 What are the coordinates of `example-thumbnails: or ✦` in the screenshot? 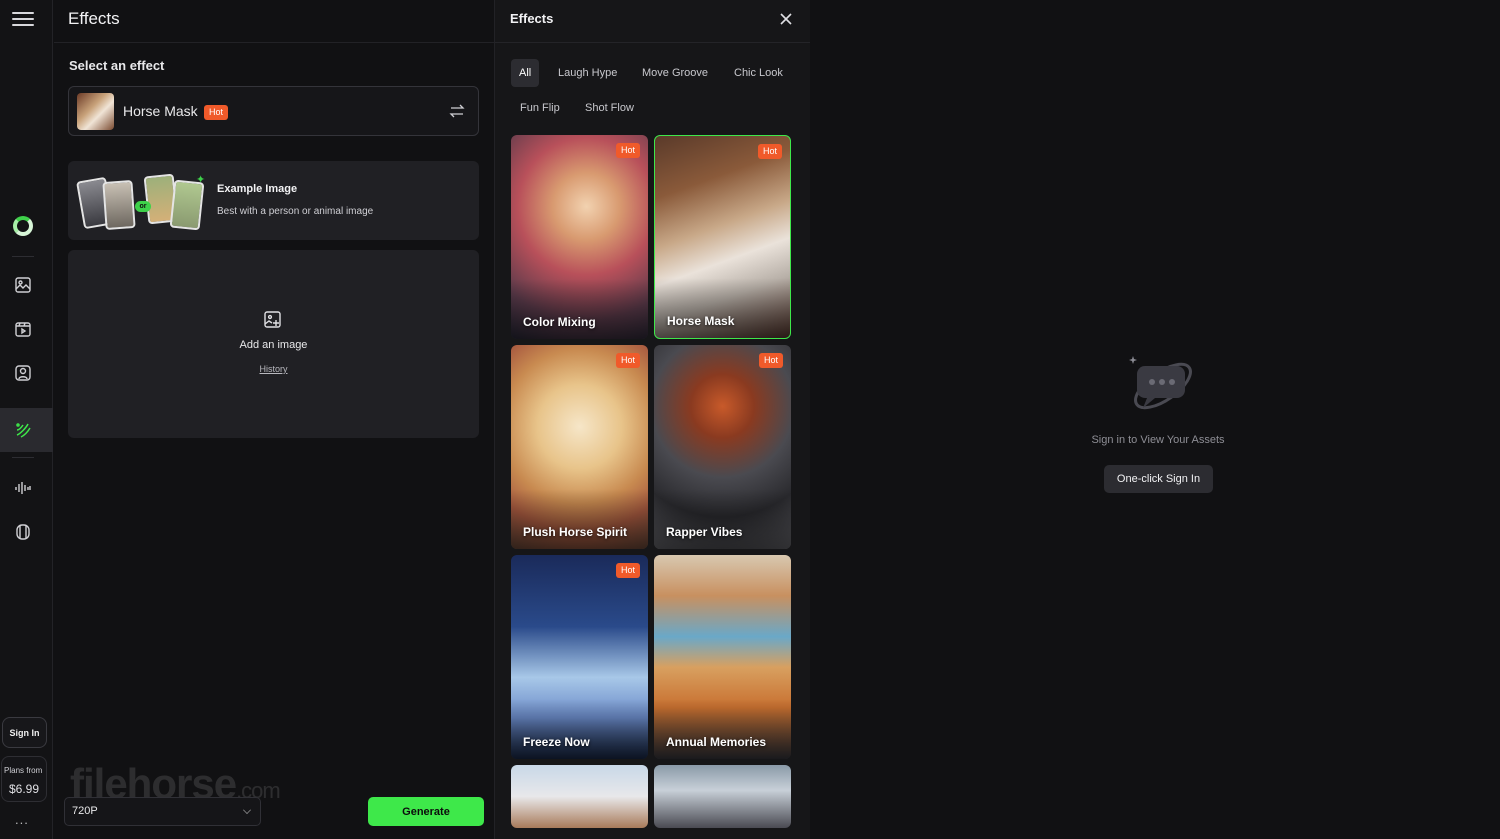 It's located at (142, 201).